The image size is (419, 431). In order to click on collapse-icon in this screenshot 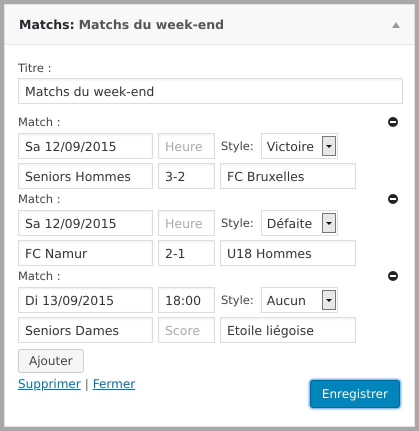, I will do `click(396, 25)`.